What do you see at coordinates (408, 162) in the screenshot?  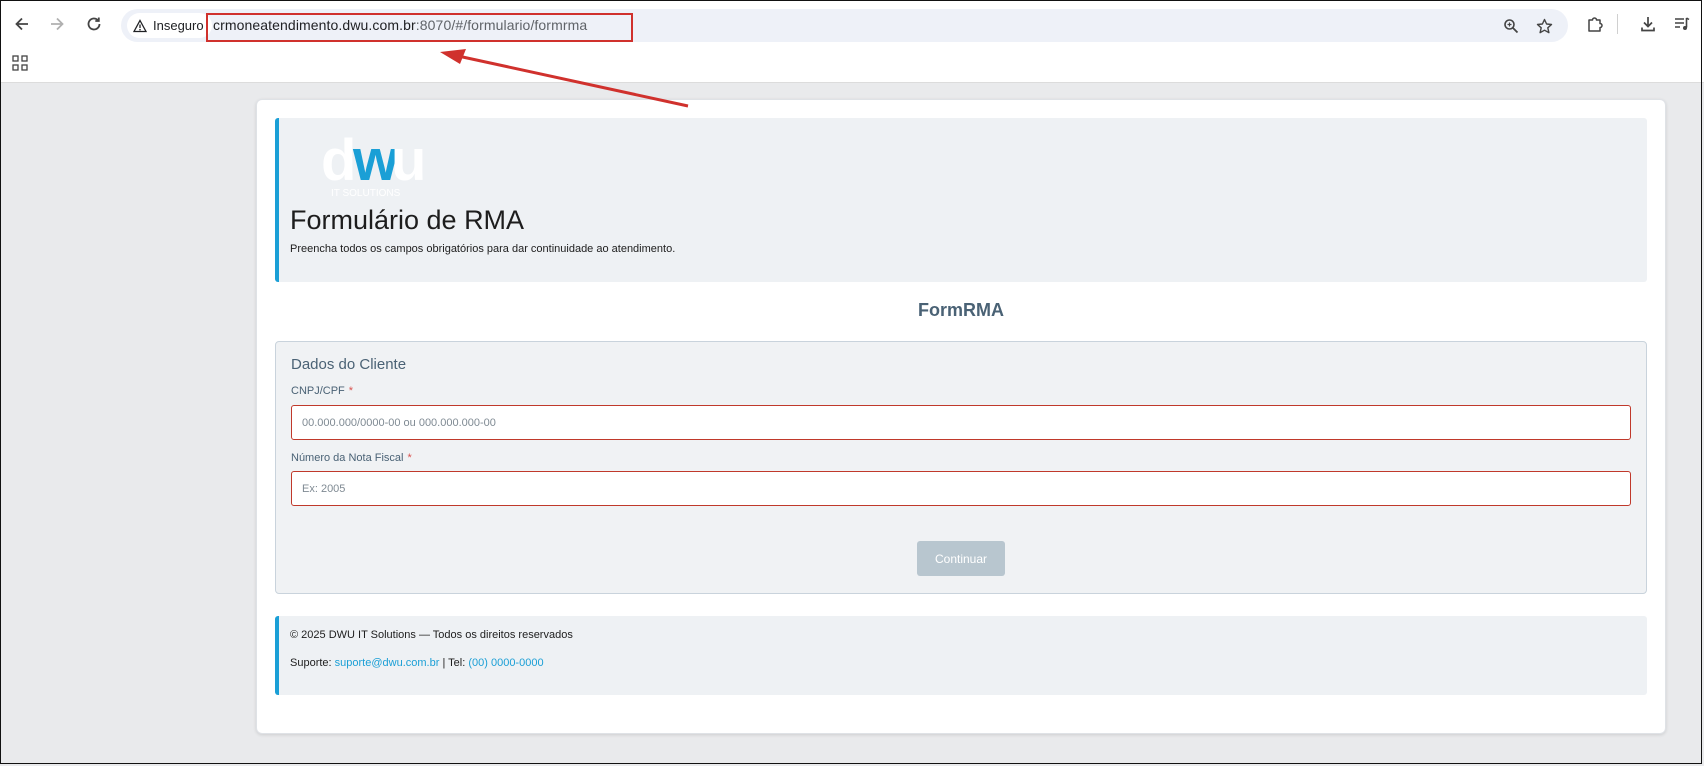 I see `svg-text: u` at bounding box center [408, 162].